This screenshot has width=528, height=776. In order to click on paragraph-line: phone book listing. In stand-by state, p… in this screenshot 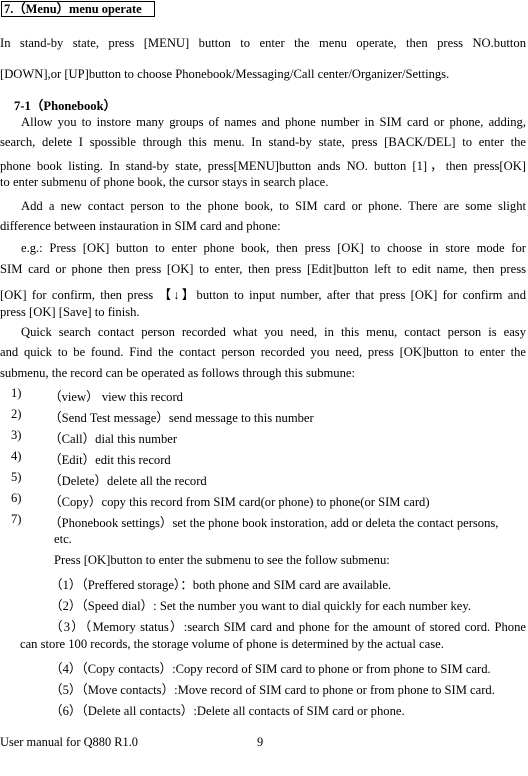, I will do `click(263, 166)`.